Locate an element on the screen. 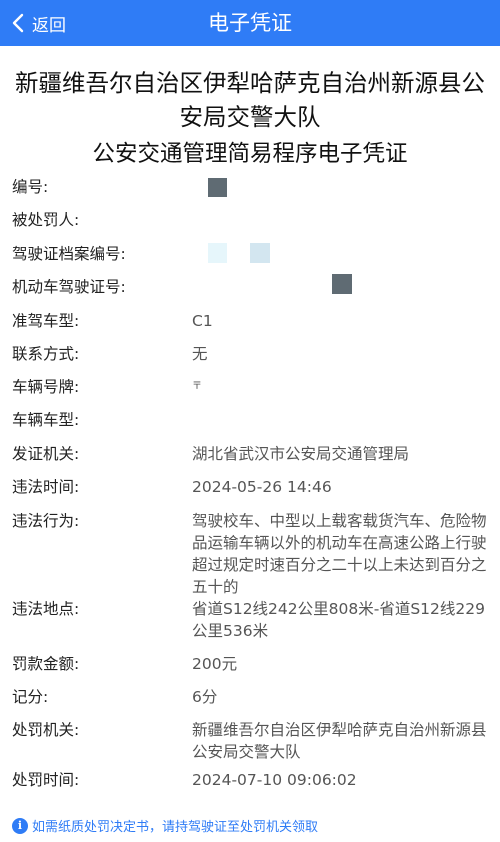 The height and width of the screenshot is (842, 500). back-label: 返回 is located at coordinates (49, 25).